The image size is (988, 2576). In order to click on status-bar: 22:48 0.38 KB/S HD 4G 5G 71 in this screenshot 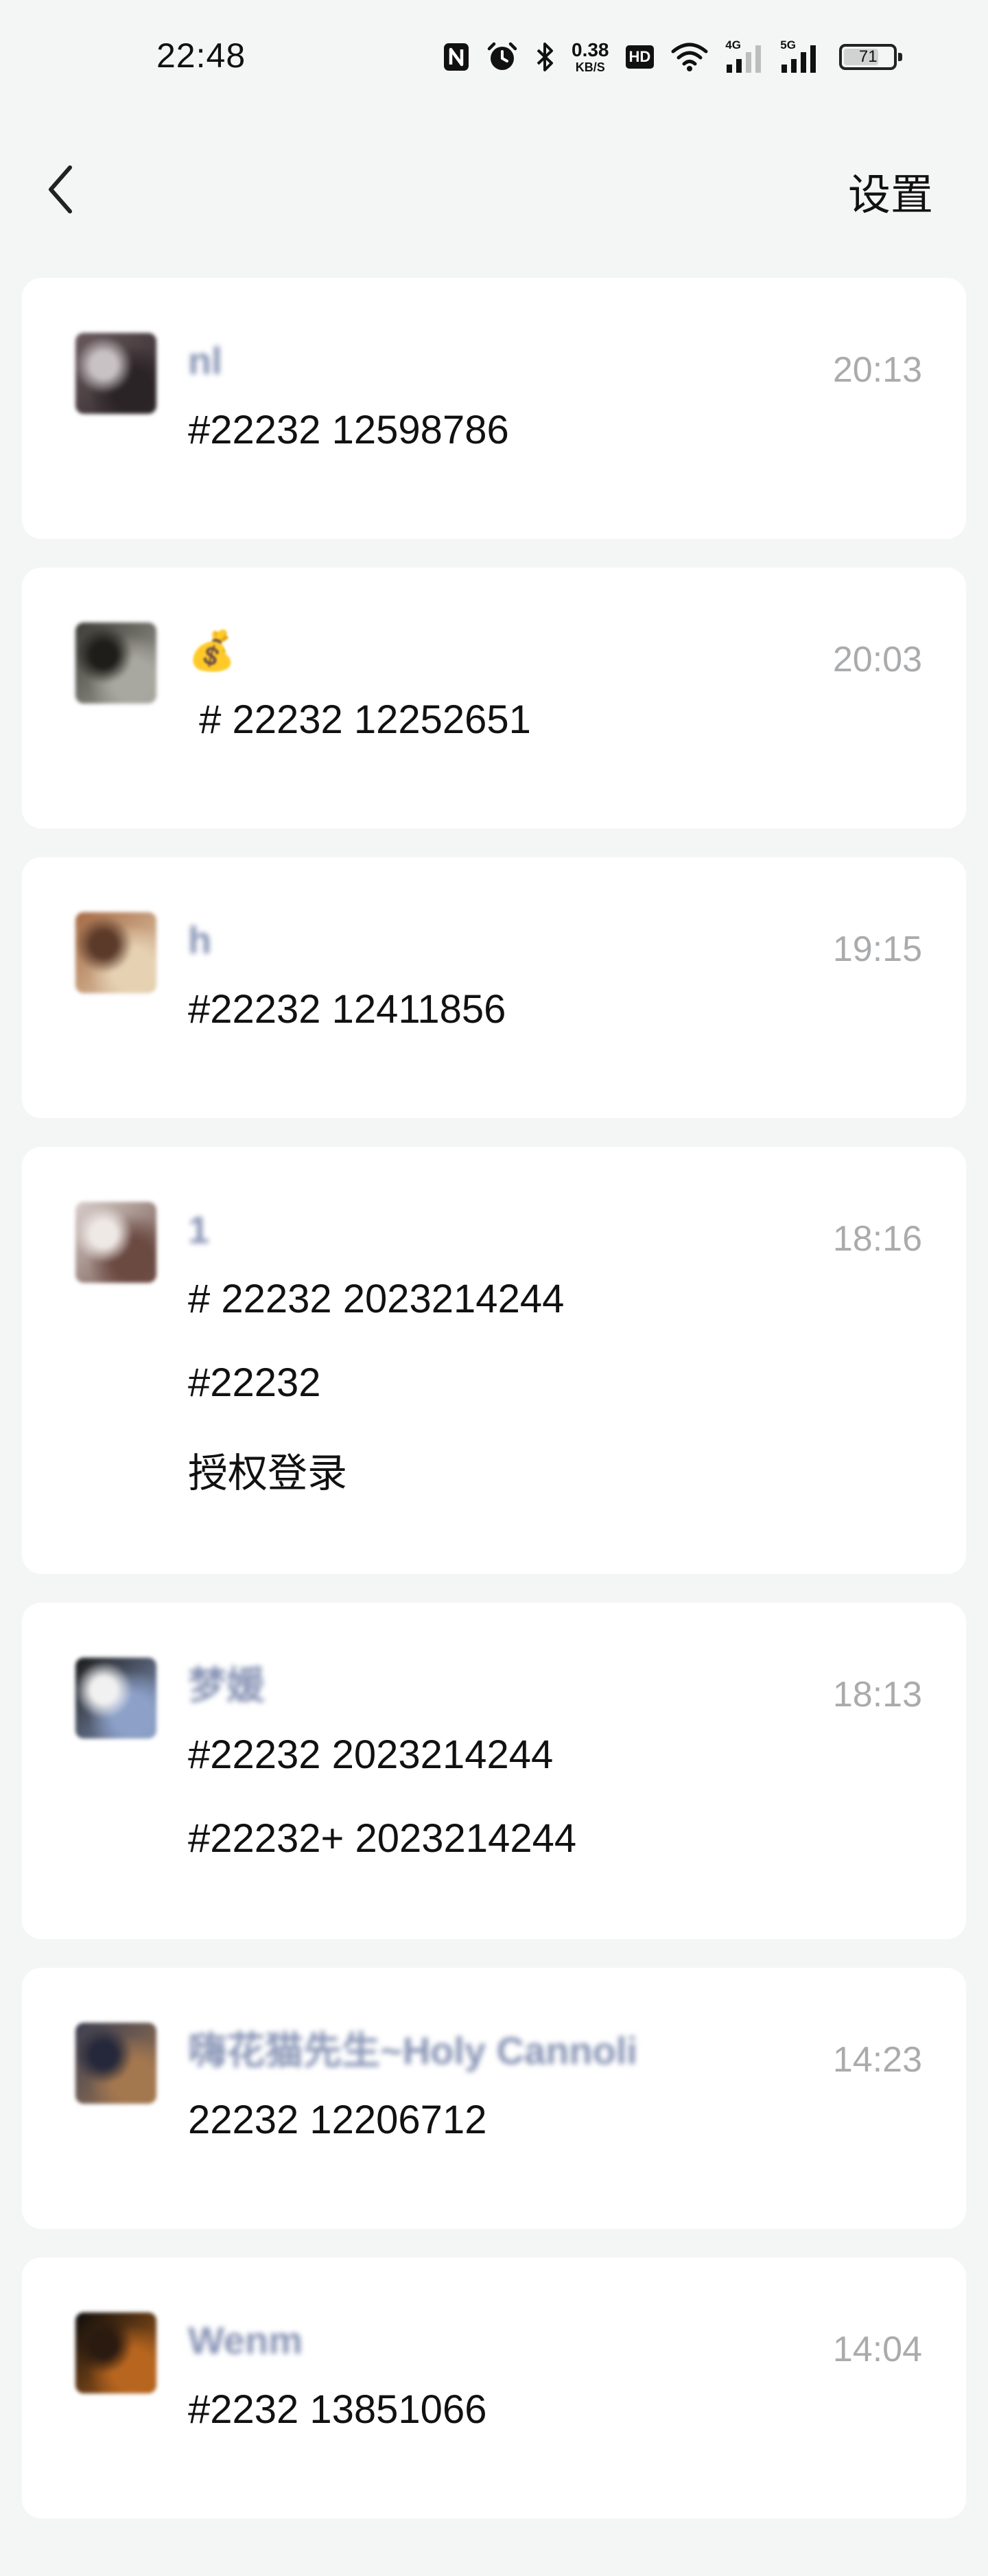, I will do `click(494, 51)`.